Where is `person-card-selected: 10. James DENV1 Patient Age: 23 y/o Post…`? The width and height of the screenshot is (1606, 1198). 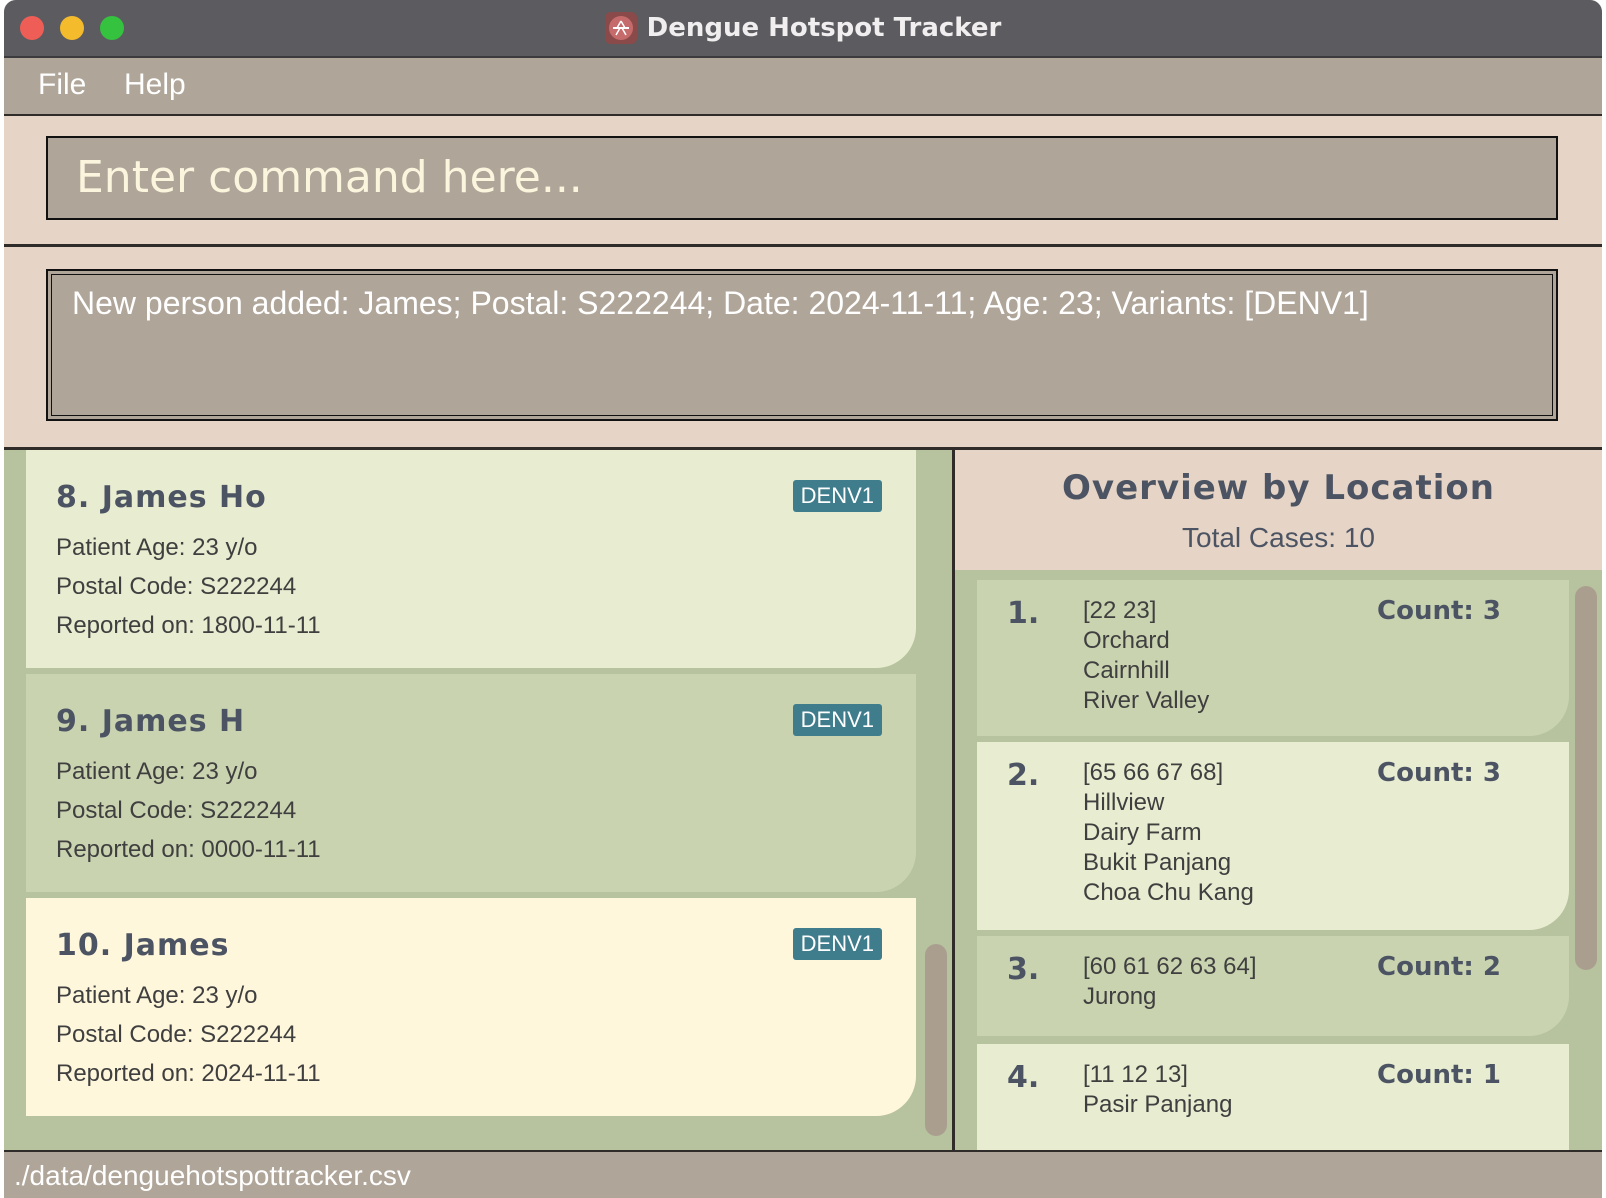 person-card-selected: 10. James DENV1 Patient Age: 23 y/o Post… is located at coordinates (471, 1007).